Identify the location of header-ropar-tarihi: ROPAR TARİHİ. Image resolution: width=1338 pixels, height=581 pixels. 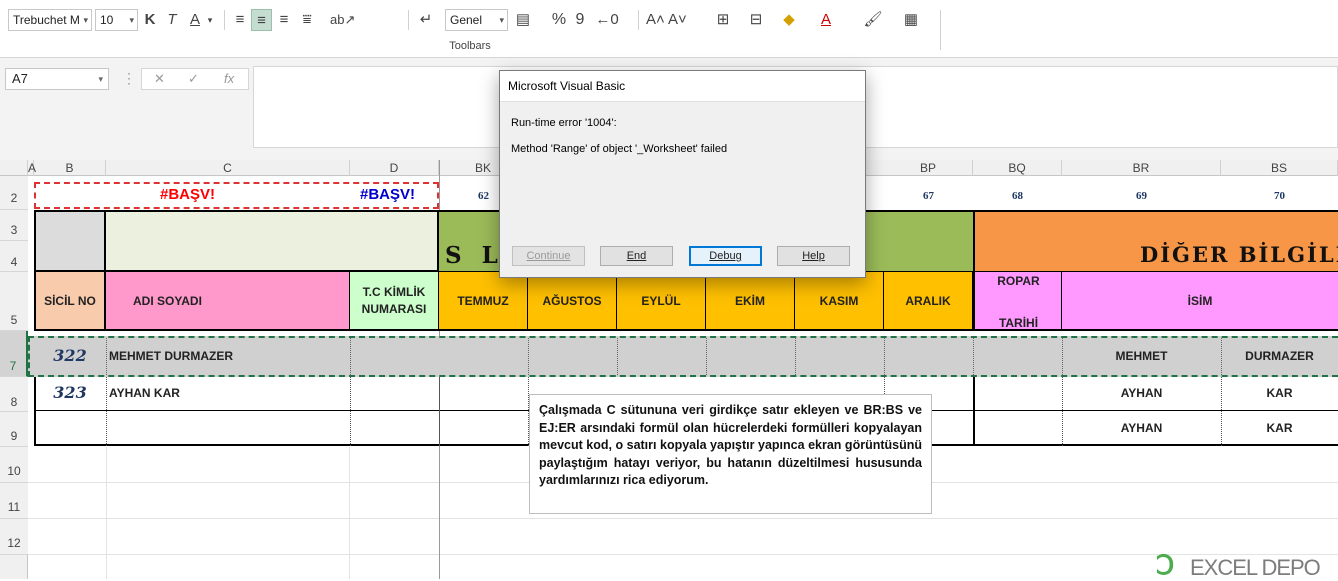
(1017, 301).